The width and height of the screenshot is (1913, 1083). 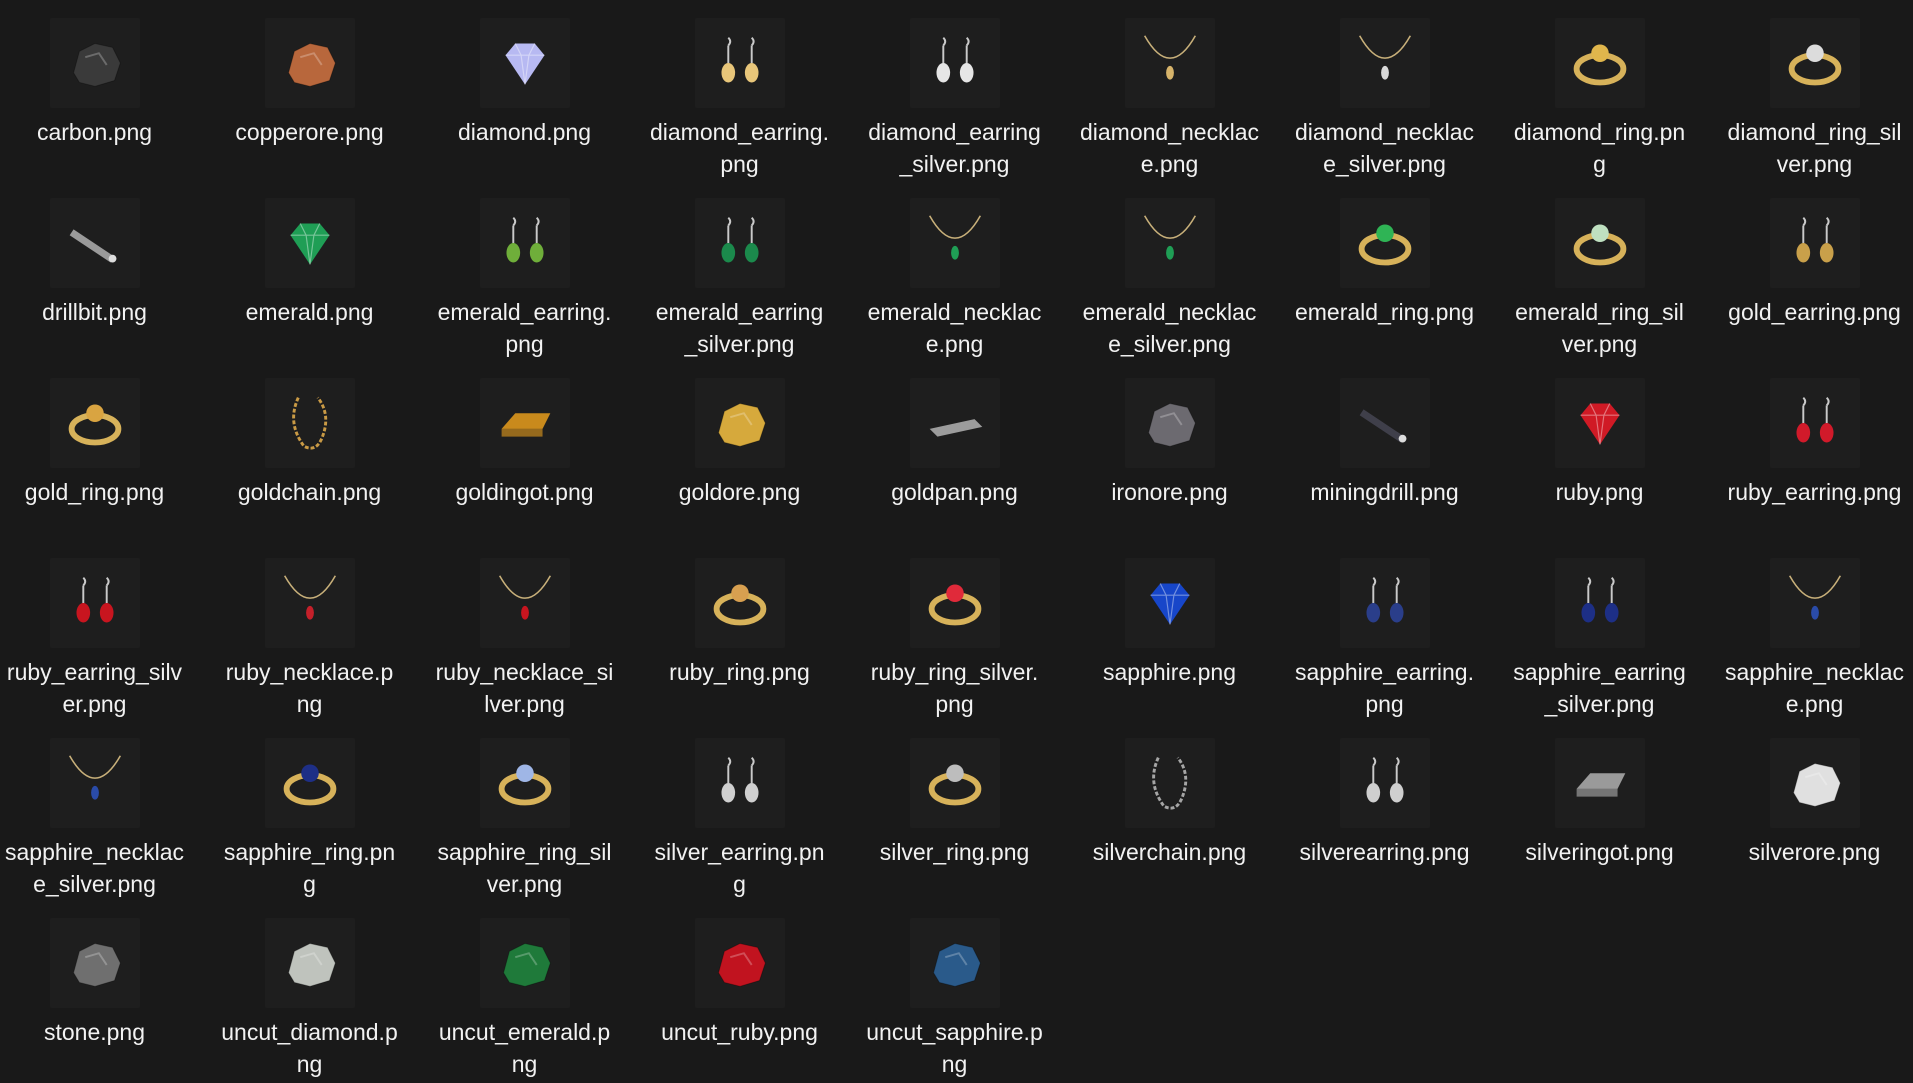 What do you see at coordinates (524, 450) in the screenshot?
I see `file-item: goldingot.png` at bounding box center [524, 450].